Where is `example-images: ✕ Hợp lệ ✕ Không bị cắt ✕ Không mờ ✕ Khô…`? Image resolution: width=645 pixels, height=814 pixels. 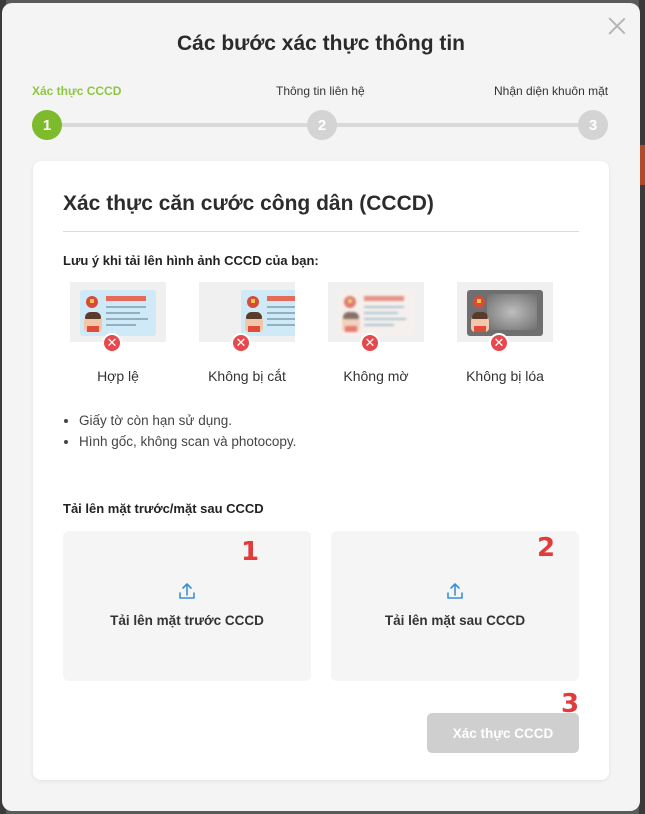
example-images: ✕ Hợp lệ ✕ Không bị cắt ✕ Không mờ ✕ Khô… is located at coordinates (321, 337).